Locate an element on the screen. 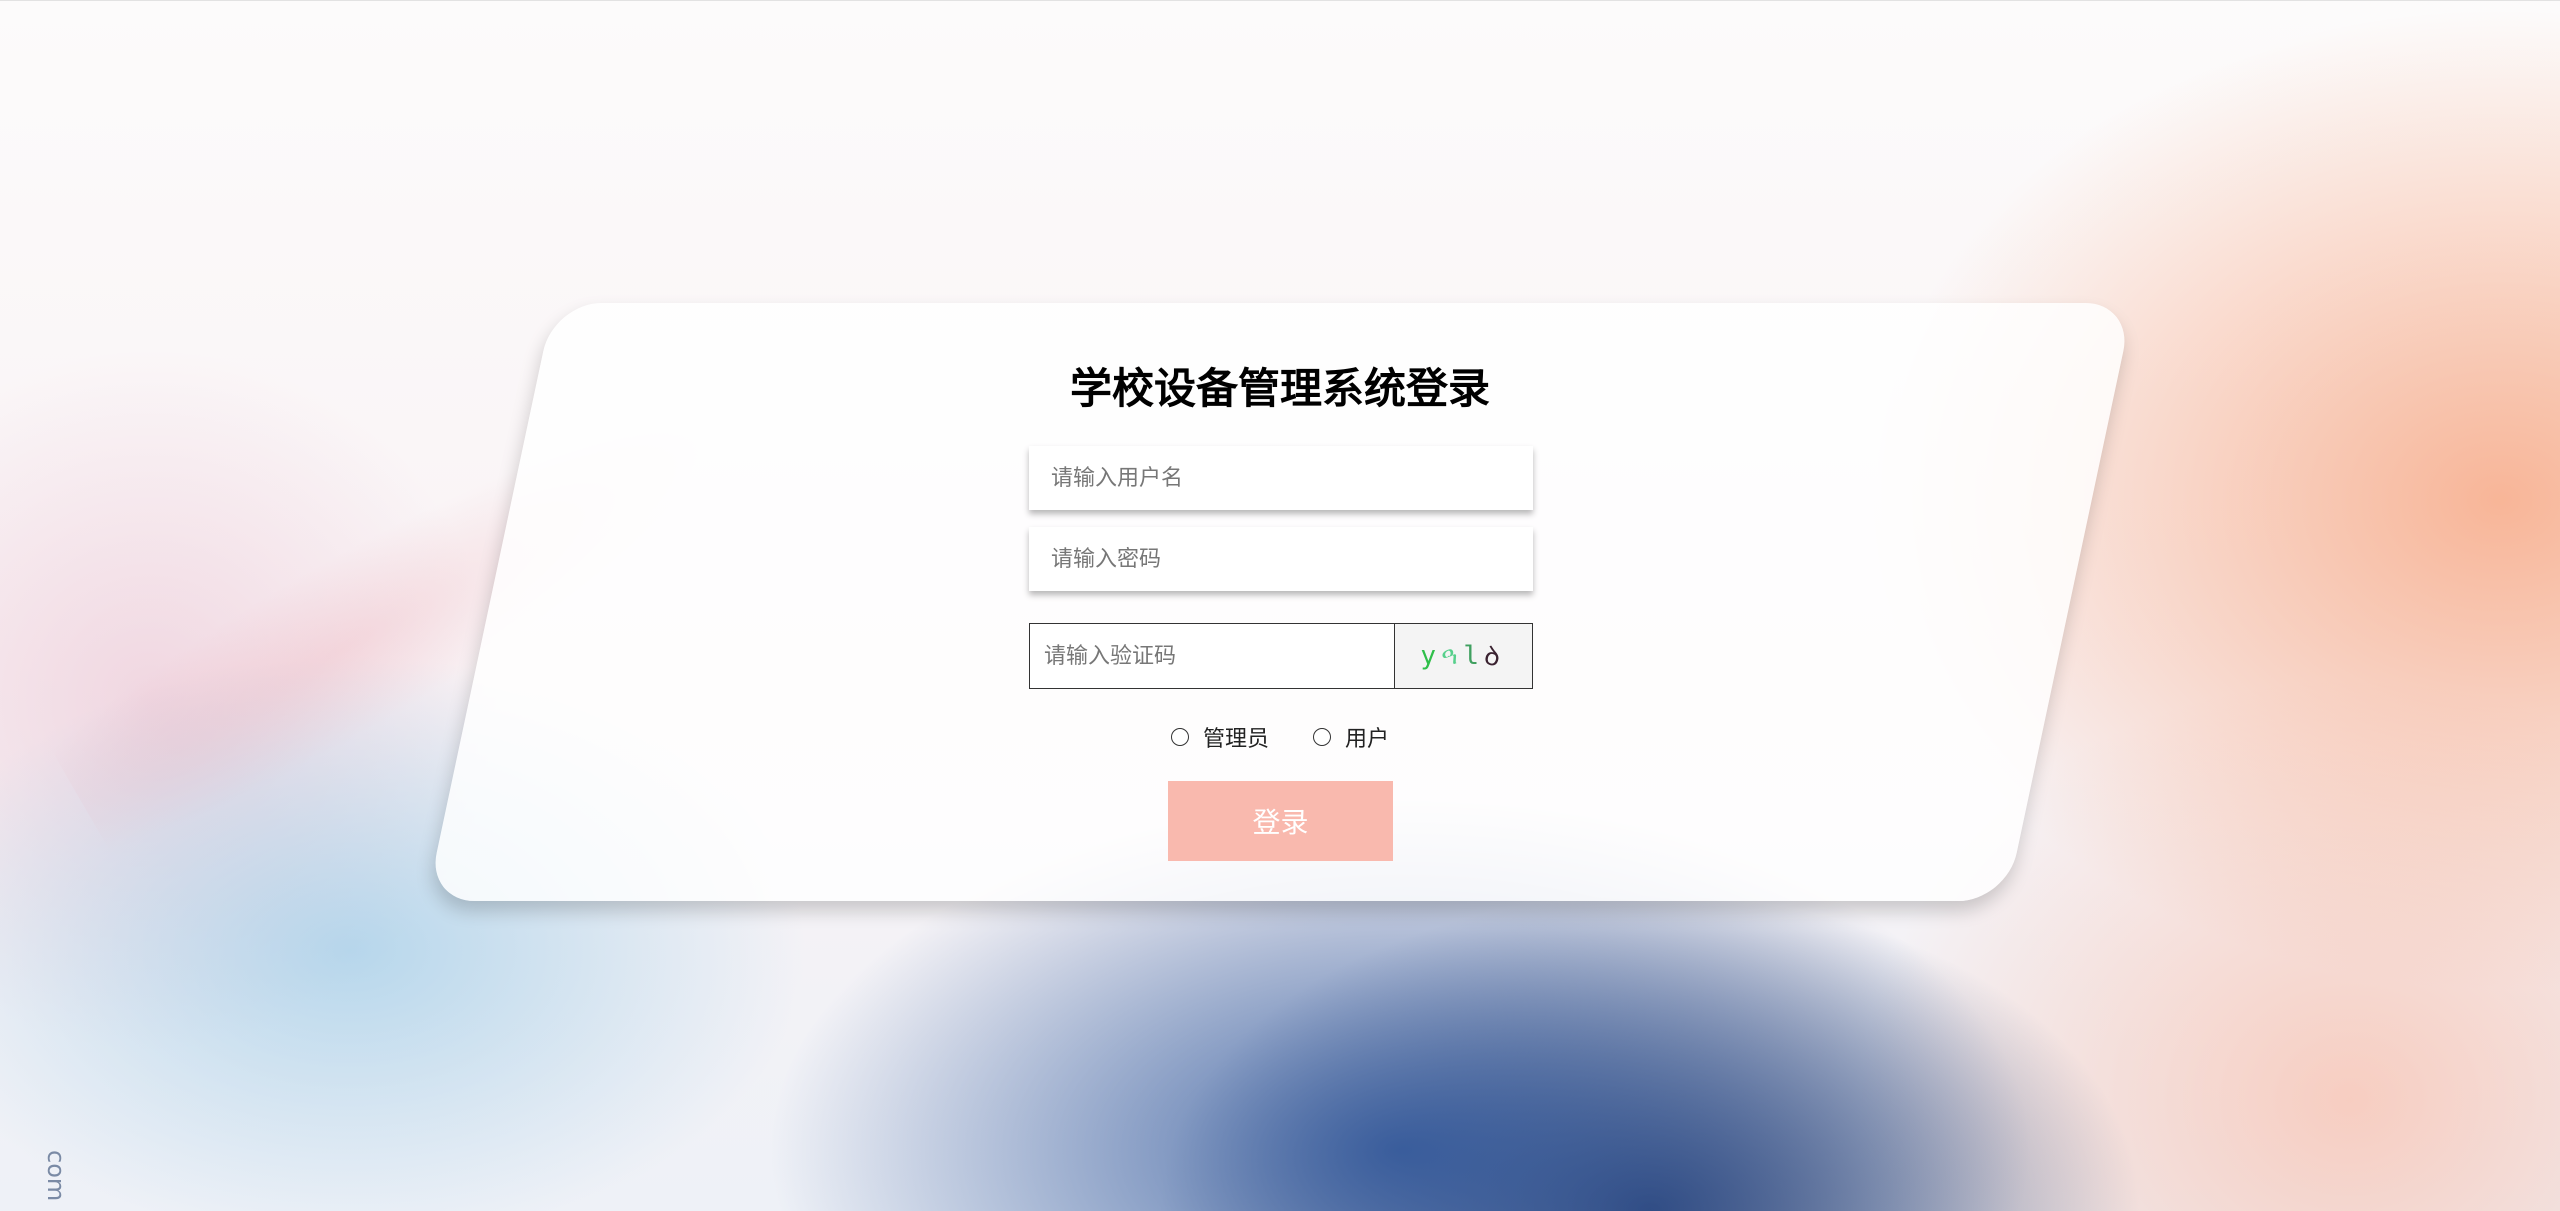 The width and height of the screenshot is (2560, 1211). password-input is located at coordinates (1281, 559).